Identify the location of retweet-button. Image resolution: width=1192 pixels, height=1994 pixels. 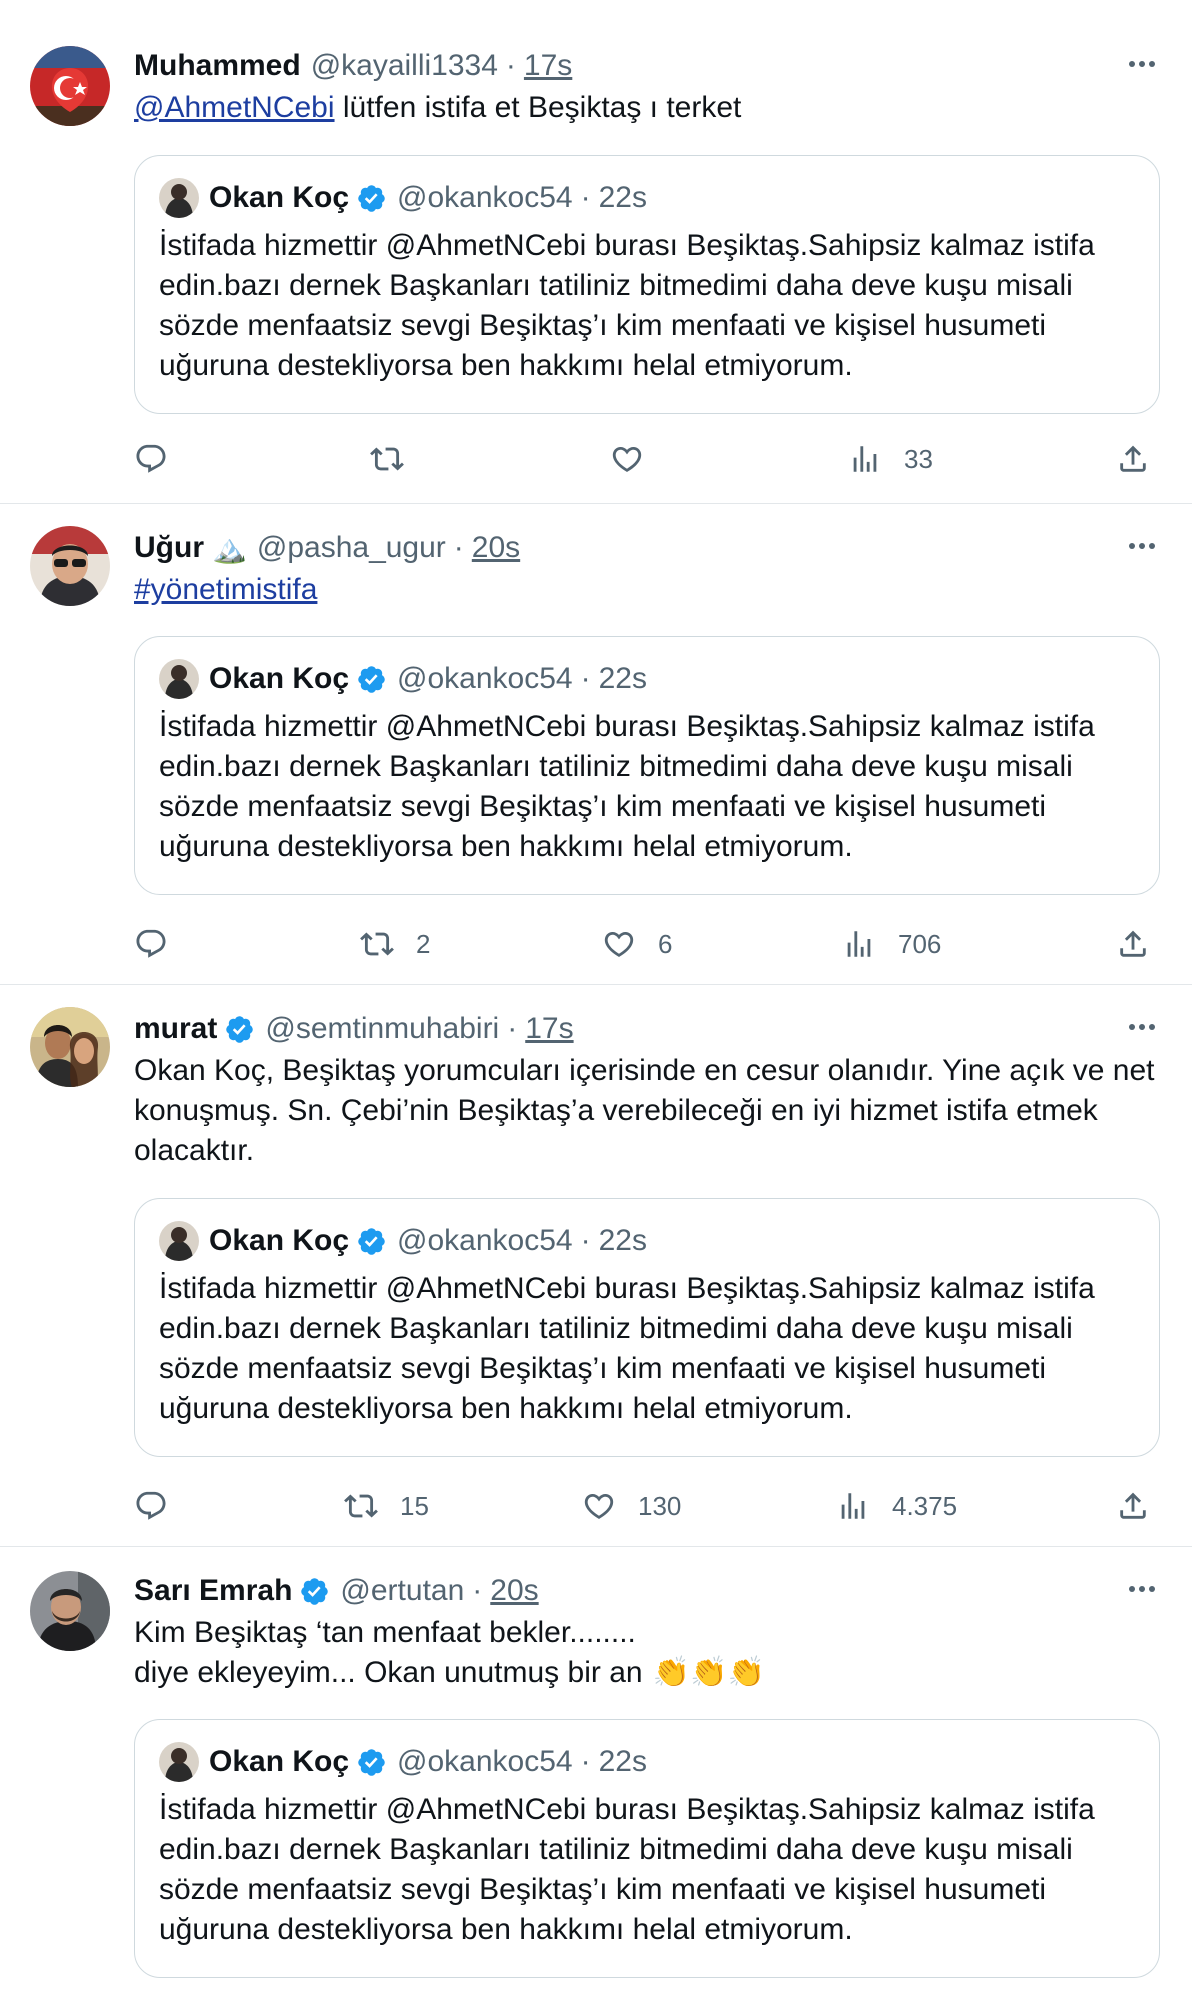
(387, 459).